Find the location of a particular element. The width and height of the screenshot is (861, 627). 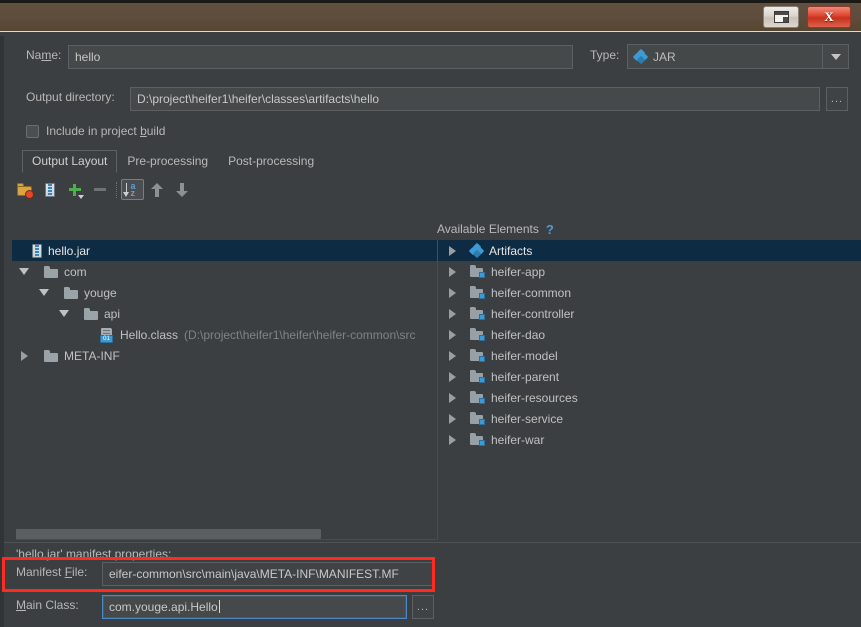

tree-row-label: heifer-resources is located at coordinates (534, 397).